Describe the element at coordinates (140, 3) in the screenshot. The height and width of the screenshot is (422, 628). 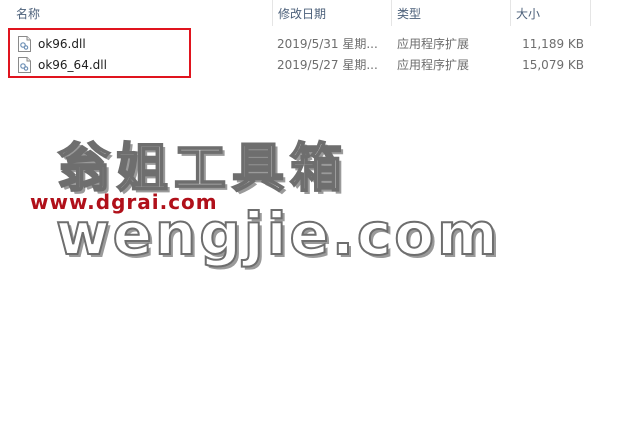
I see `sort-up-arrow-icon: ^` at that location.